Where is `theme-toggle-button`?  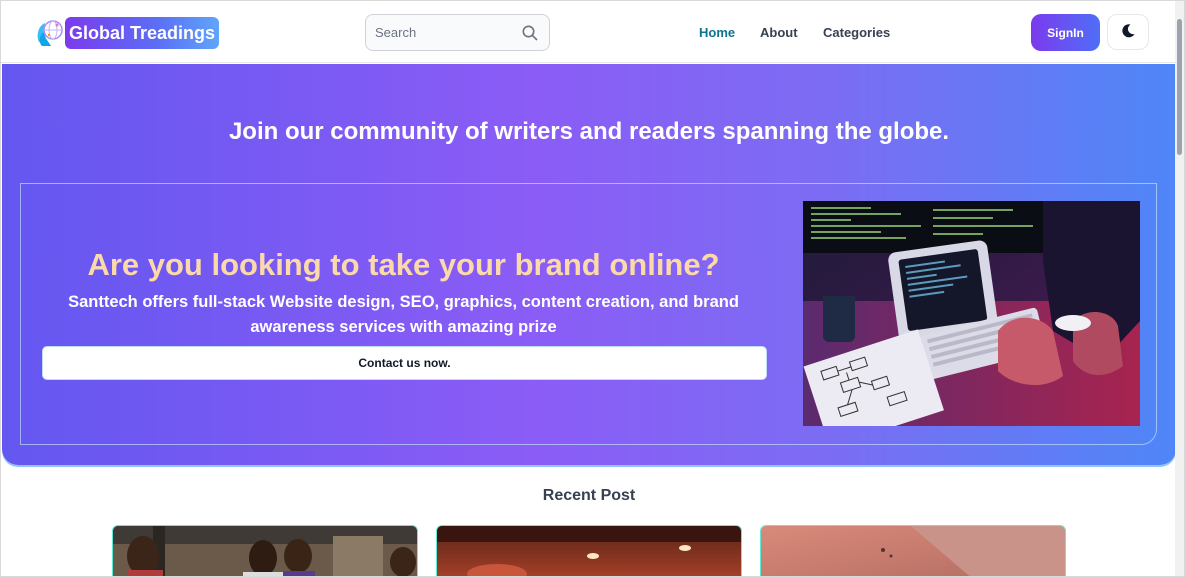
theme-toggle-button is located at coordinates (1128, 32).